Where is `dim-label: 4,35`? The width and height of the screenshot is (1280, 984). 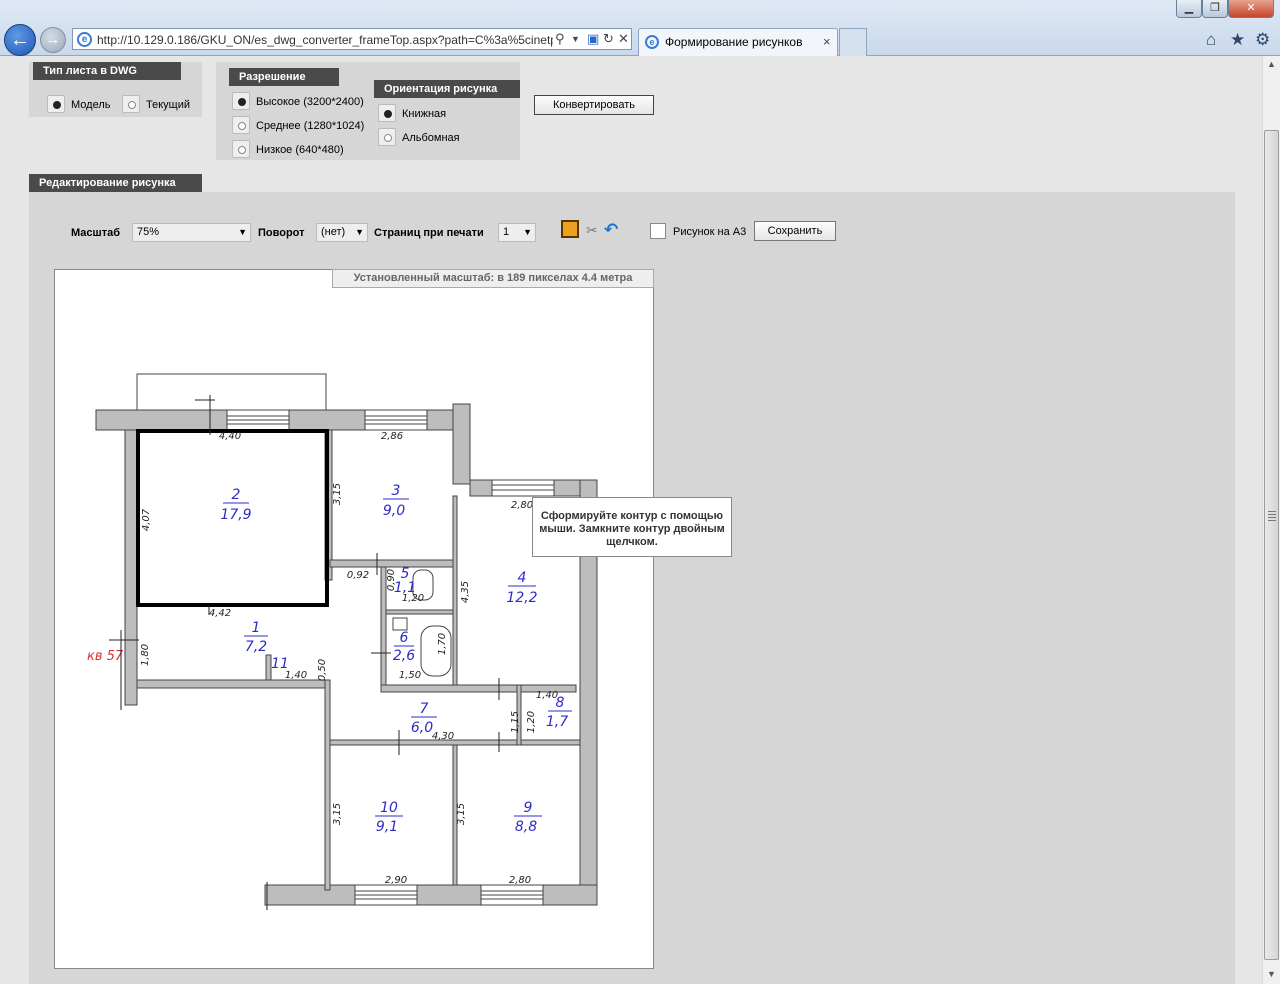
dim-label: 4,35 is located at coordinates (465, 592).